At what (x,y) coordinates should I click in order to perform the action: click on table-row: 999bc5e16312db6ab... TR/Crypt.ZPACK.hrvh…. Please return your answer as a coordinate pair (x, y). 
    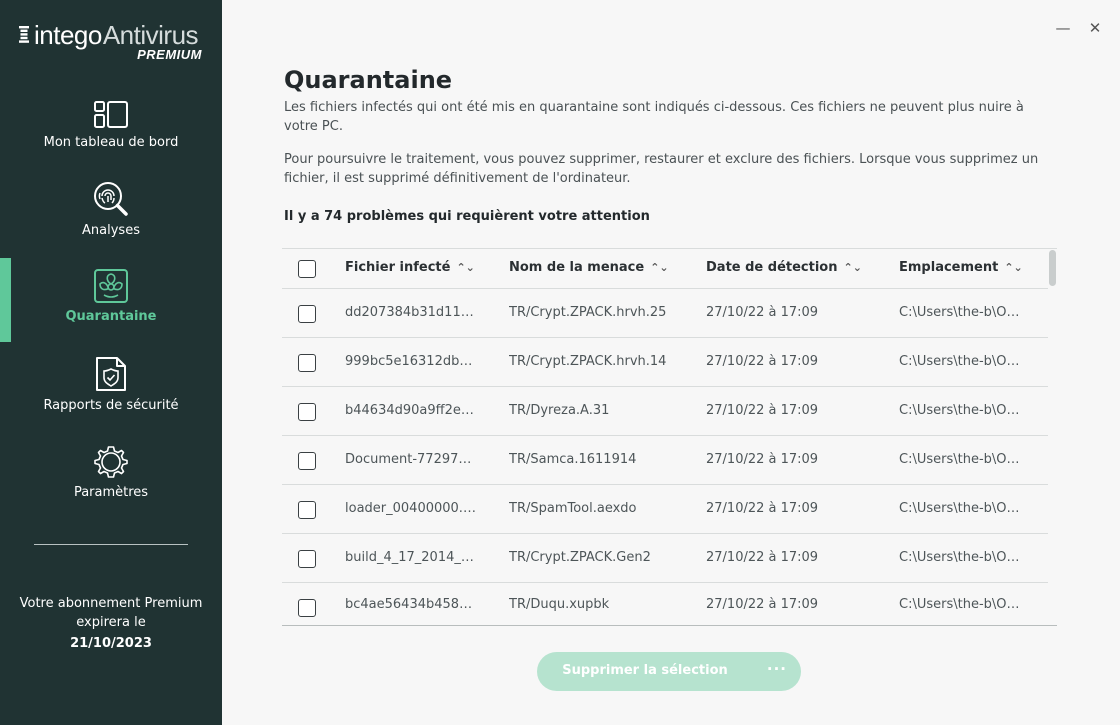
    Looking at the image, I should click on (665, 362).